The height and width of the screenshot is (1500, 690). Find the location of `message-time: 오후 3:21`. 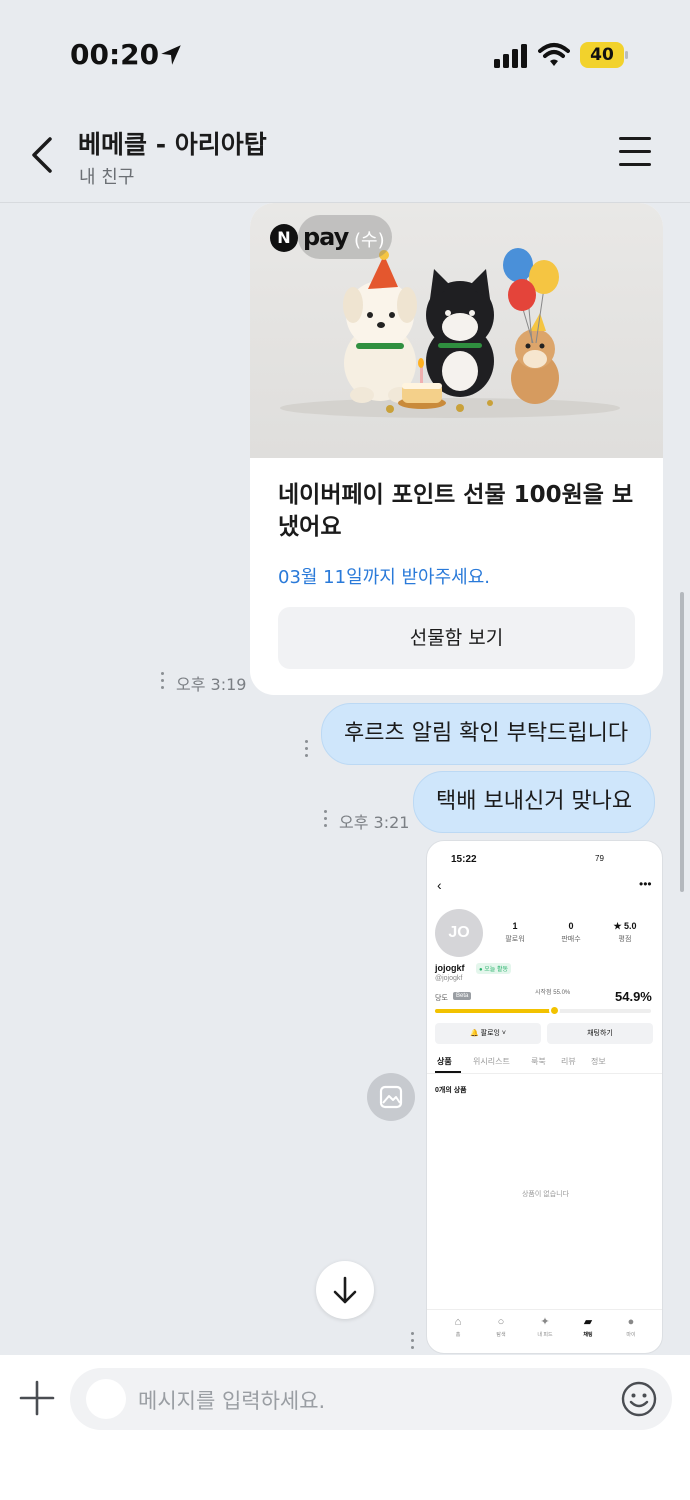

message-time: 오후 3:21 is located at coordinates (374, 822).